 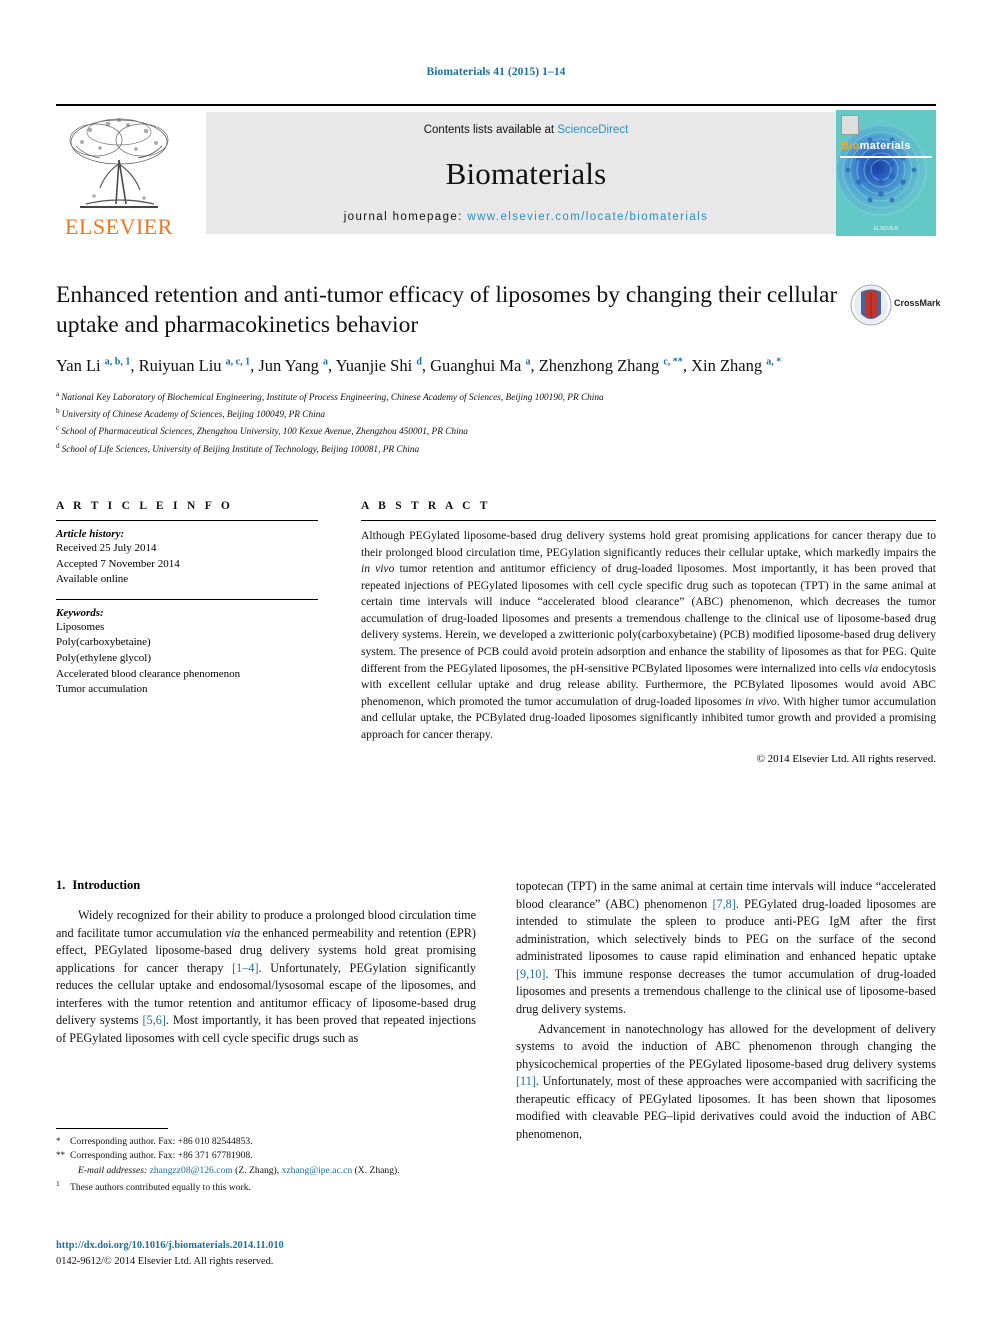 I want to click on email-owner-2: (X. Zhang)., so click(x=376, y=1170).